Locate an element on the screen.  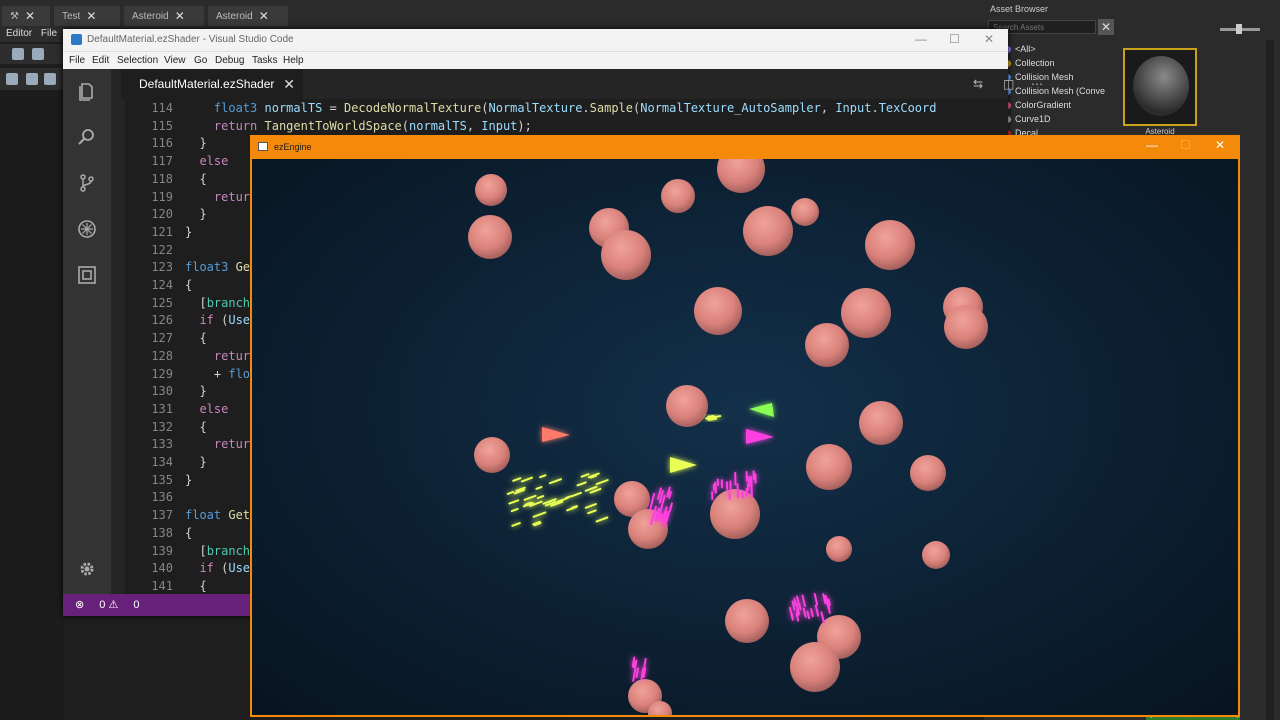
asset-type-item: Collision Mesh (Conve is located at coordinates (1061, 91).